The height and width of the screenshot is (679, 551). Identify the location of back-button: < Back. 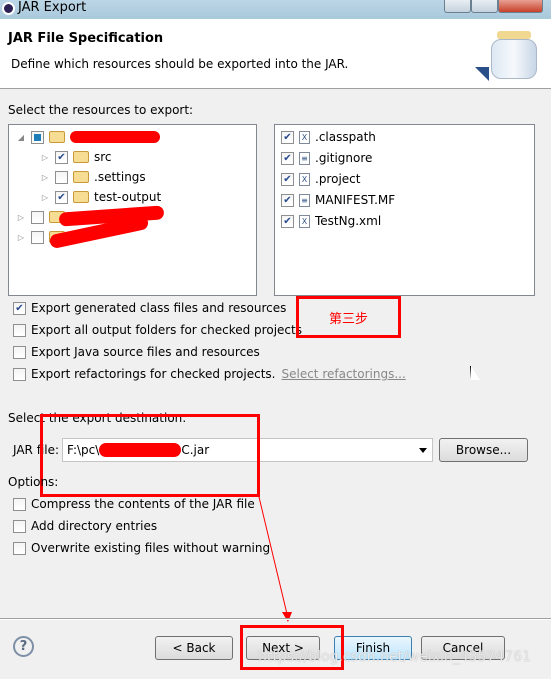
(194, 648).